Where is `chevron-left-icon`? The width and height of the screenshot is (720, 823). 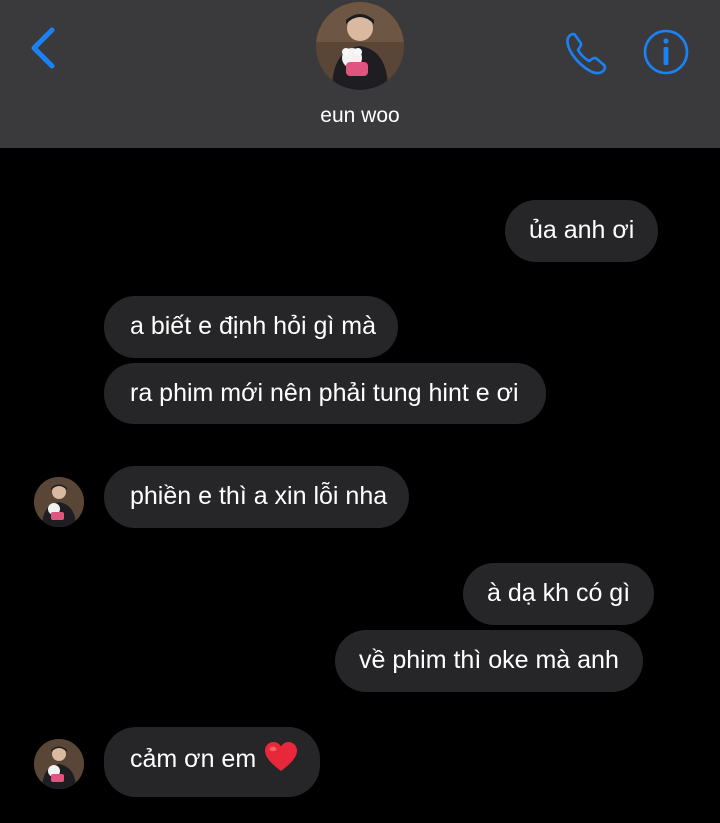
chevron-left-icon is located at coordinates (43, 48).